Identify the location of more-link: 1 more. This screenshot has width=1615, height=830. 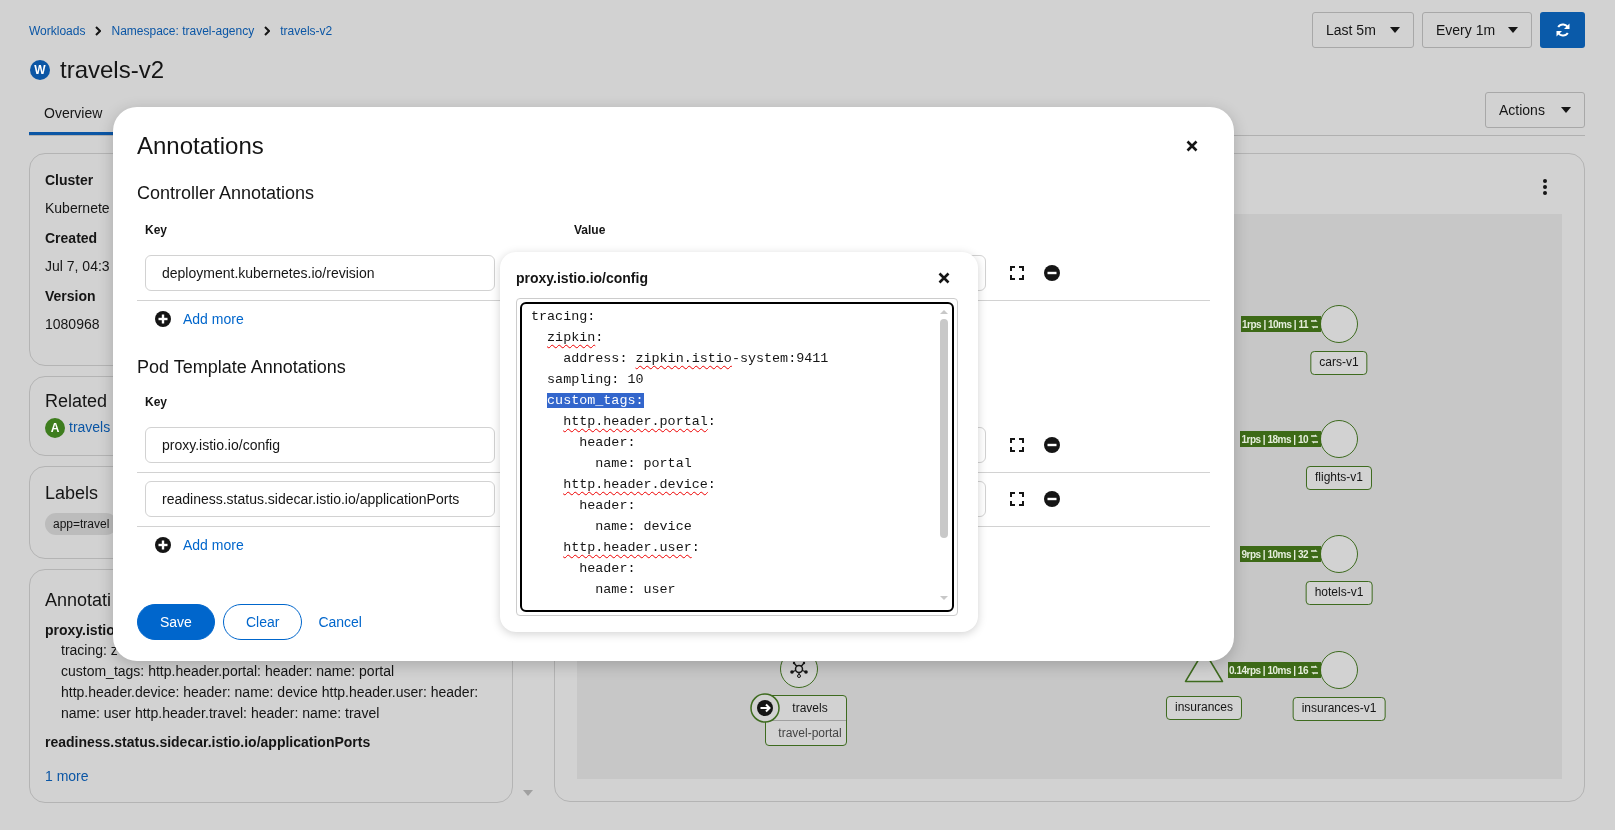
(67, 776).